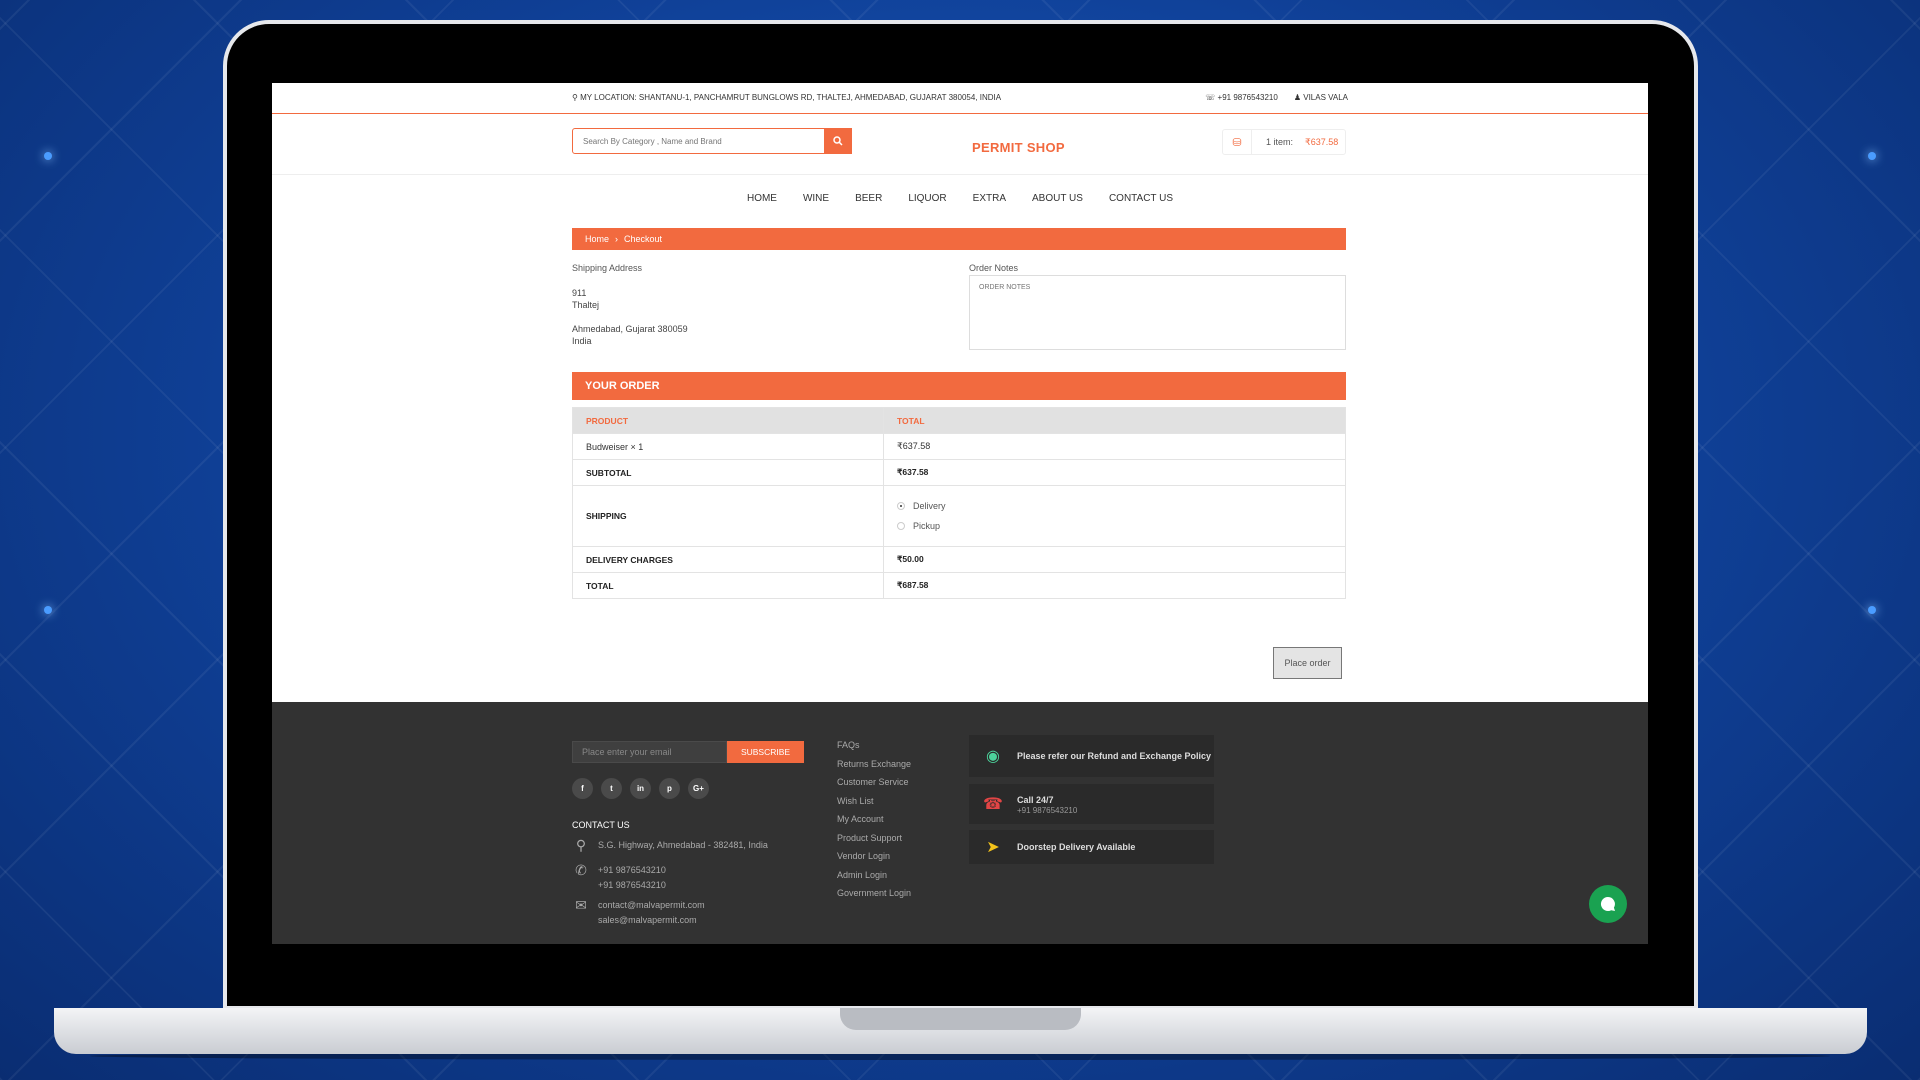  I want to click on call-number: +91 9876543210, so click(1047, 810).